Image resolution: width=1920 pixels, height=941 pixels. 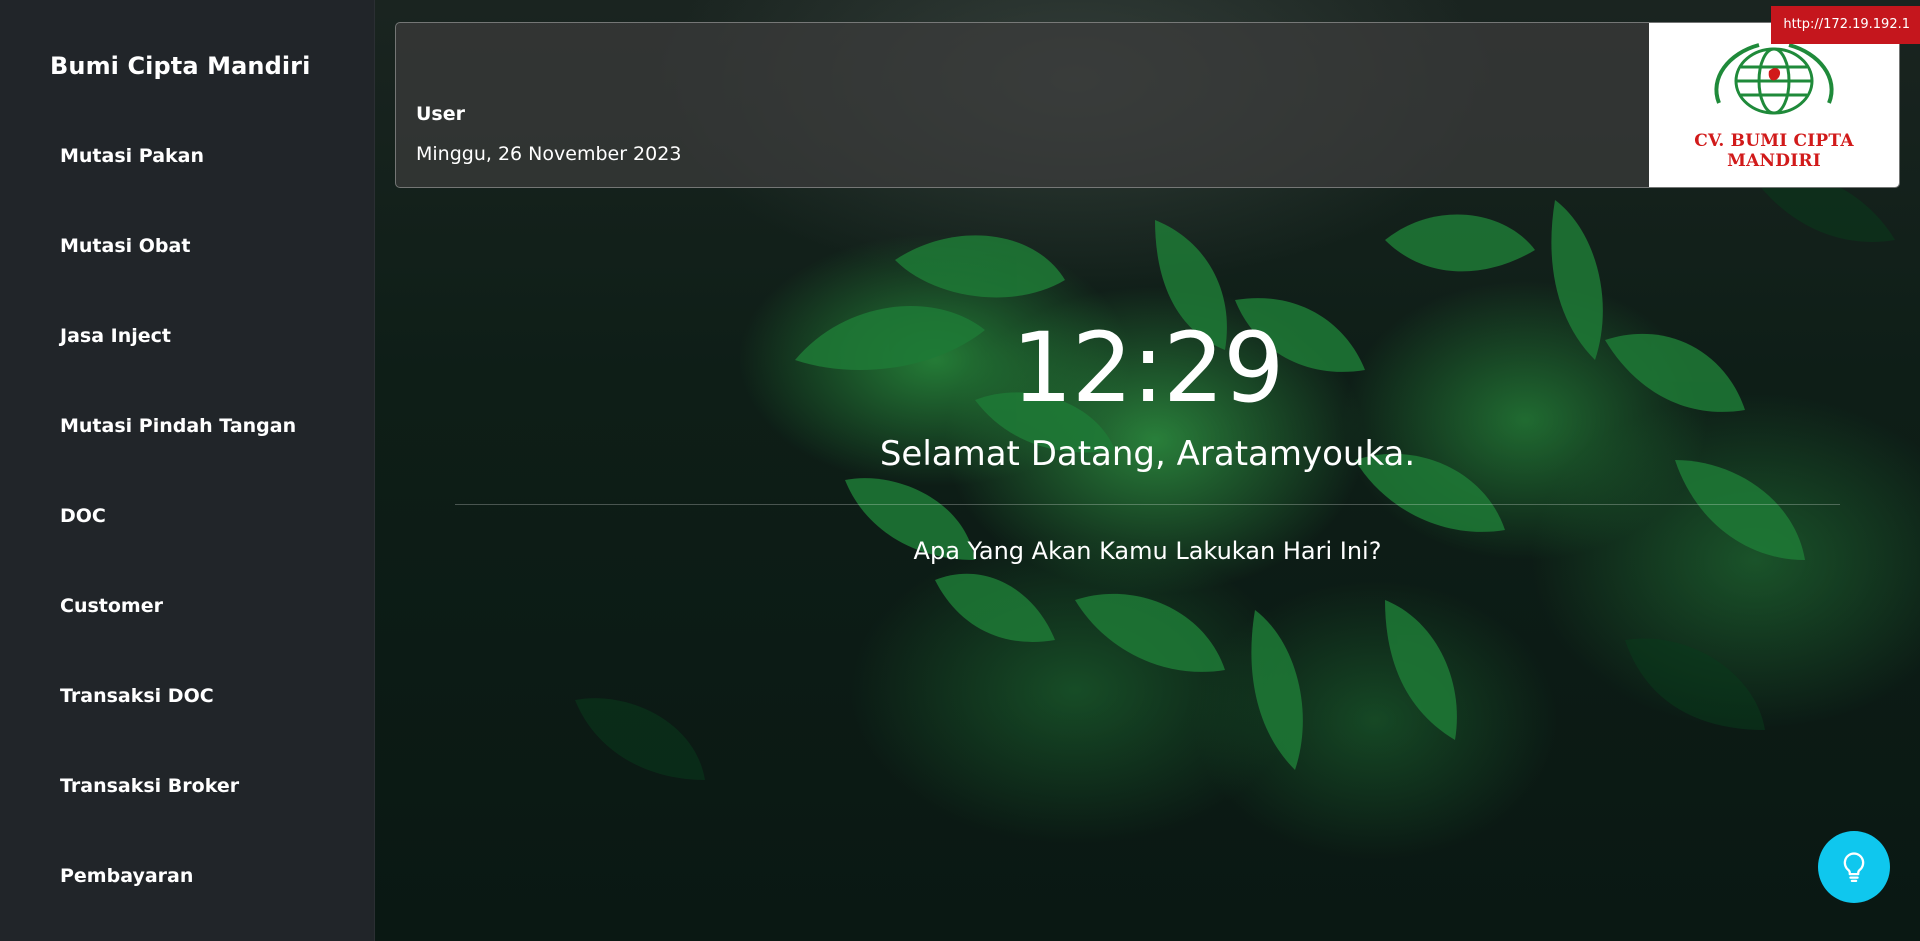 What do you see at coordinates (115, 336) in the screenshot?
I see `sidebar-item-label: Jasa Inject` at bounding box center [115, 336].